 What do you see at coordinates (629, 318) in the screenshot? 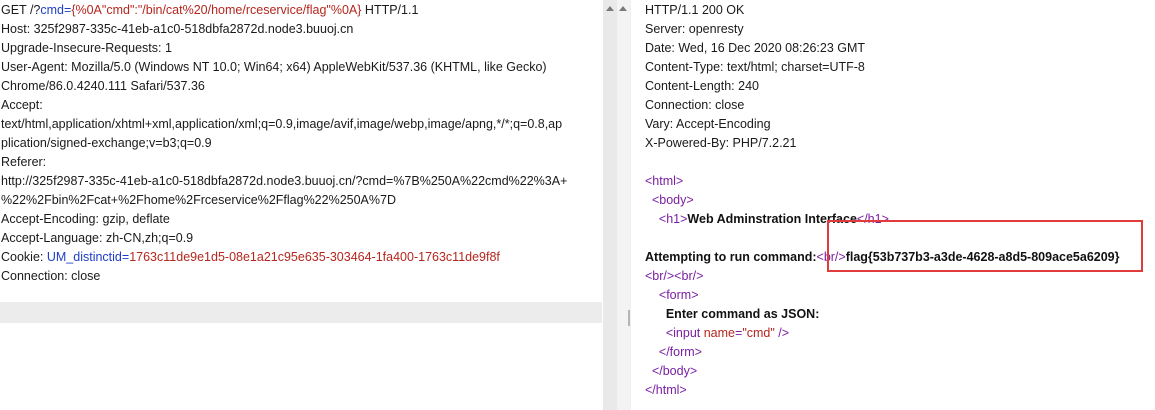
I see `splitter-grip-icon` at bounding box center [629, 318].